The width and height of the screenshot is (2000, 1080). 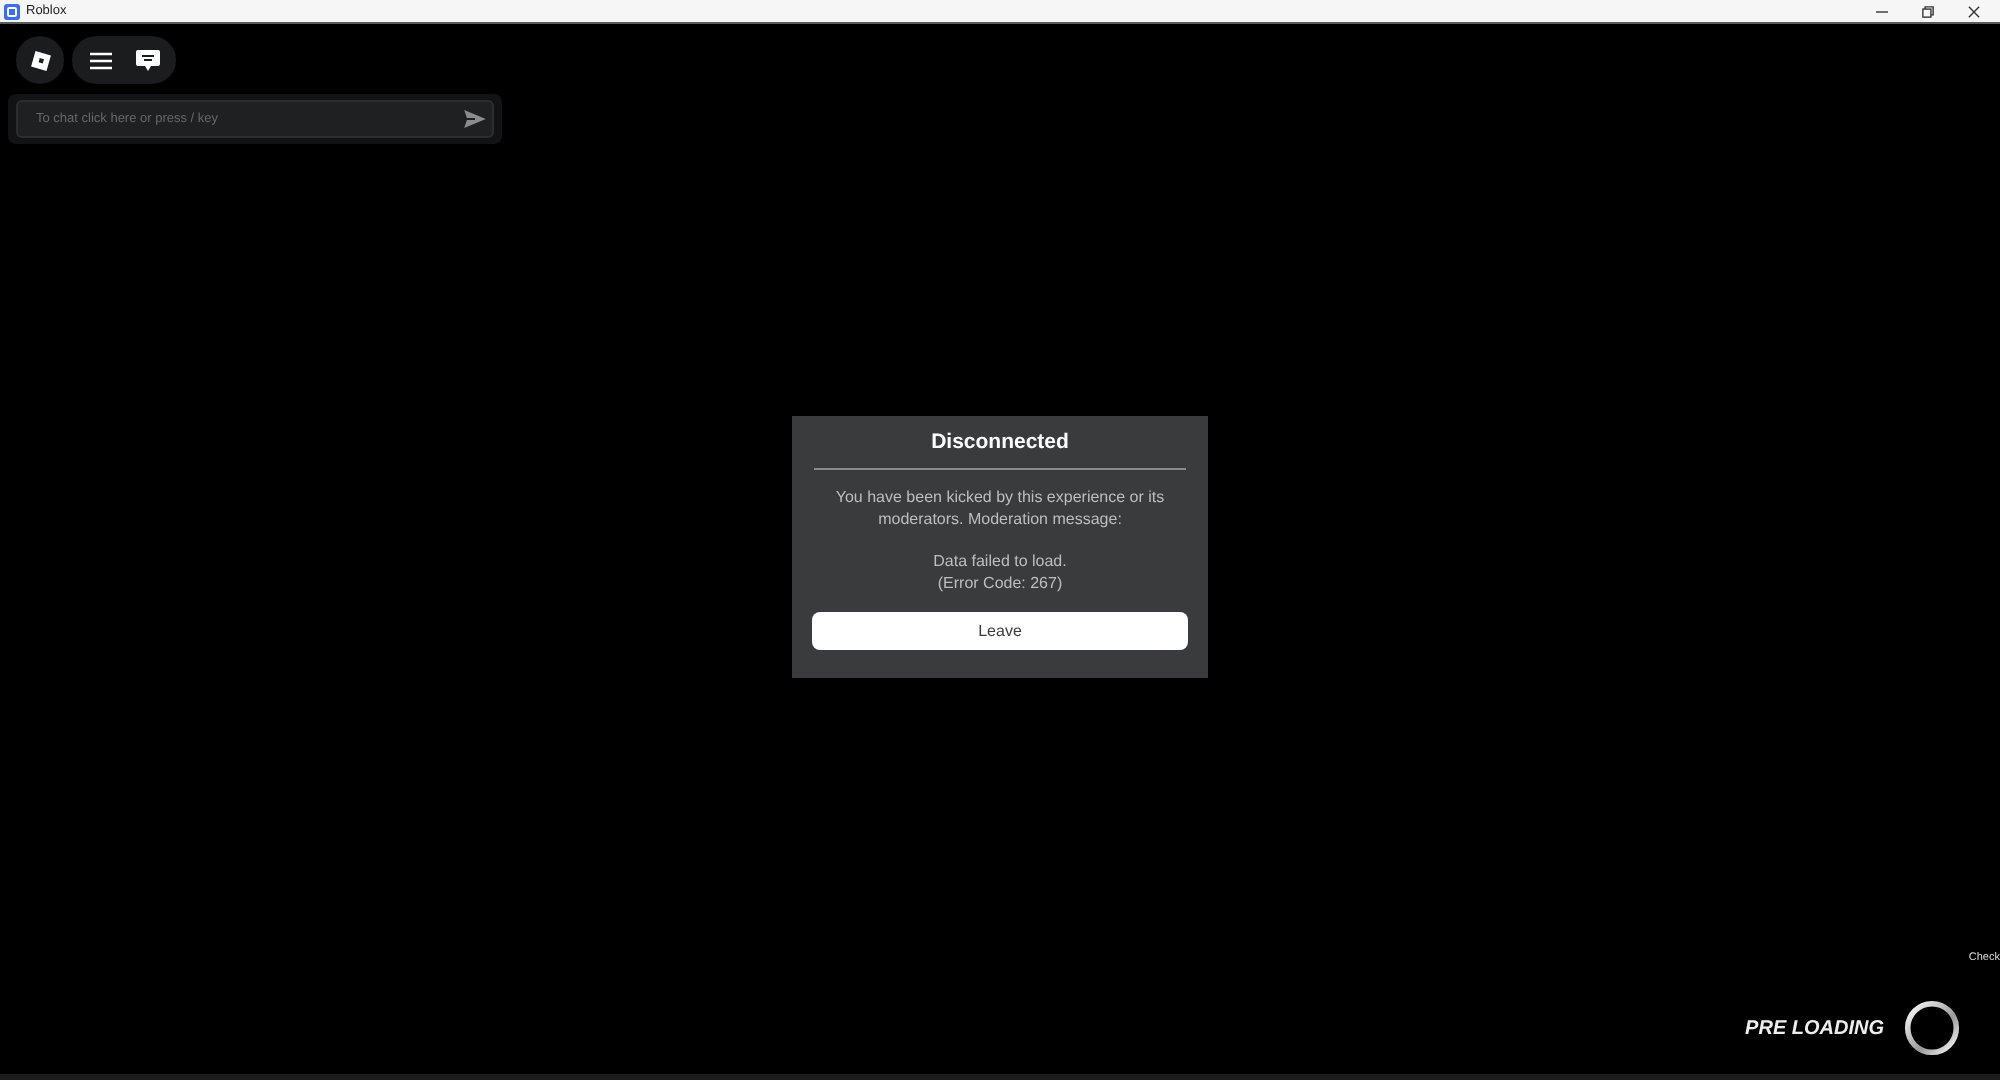 I want to click on logo-icon, so click(x=40, y=60).